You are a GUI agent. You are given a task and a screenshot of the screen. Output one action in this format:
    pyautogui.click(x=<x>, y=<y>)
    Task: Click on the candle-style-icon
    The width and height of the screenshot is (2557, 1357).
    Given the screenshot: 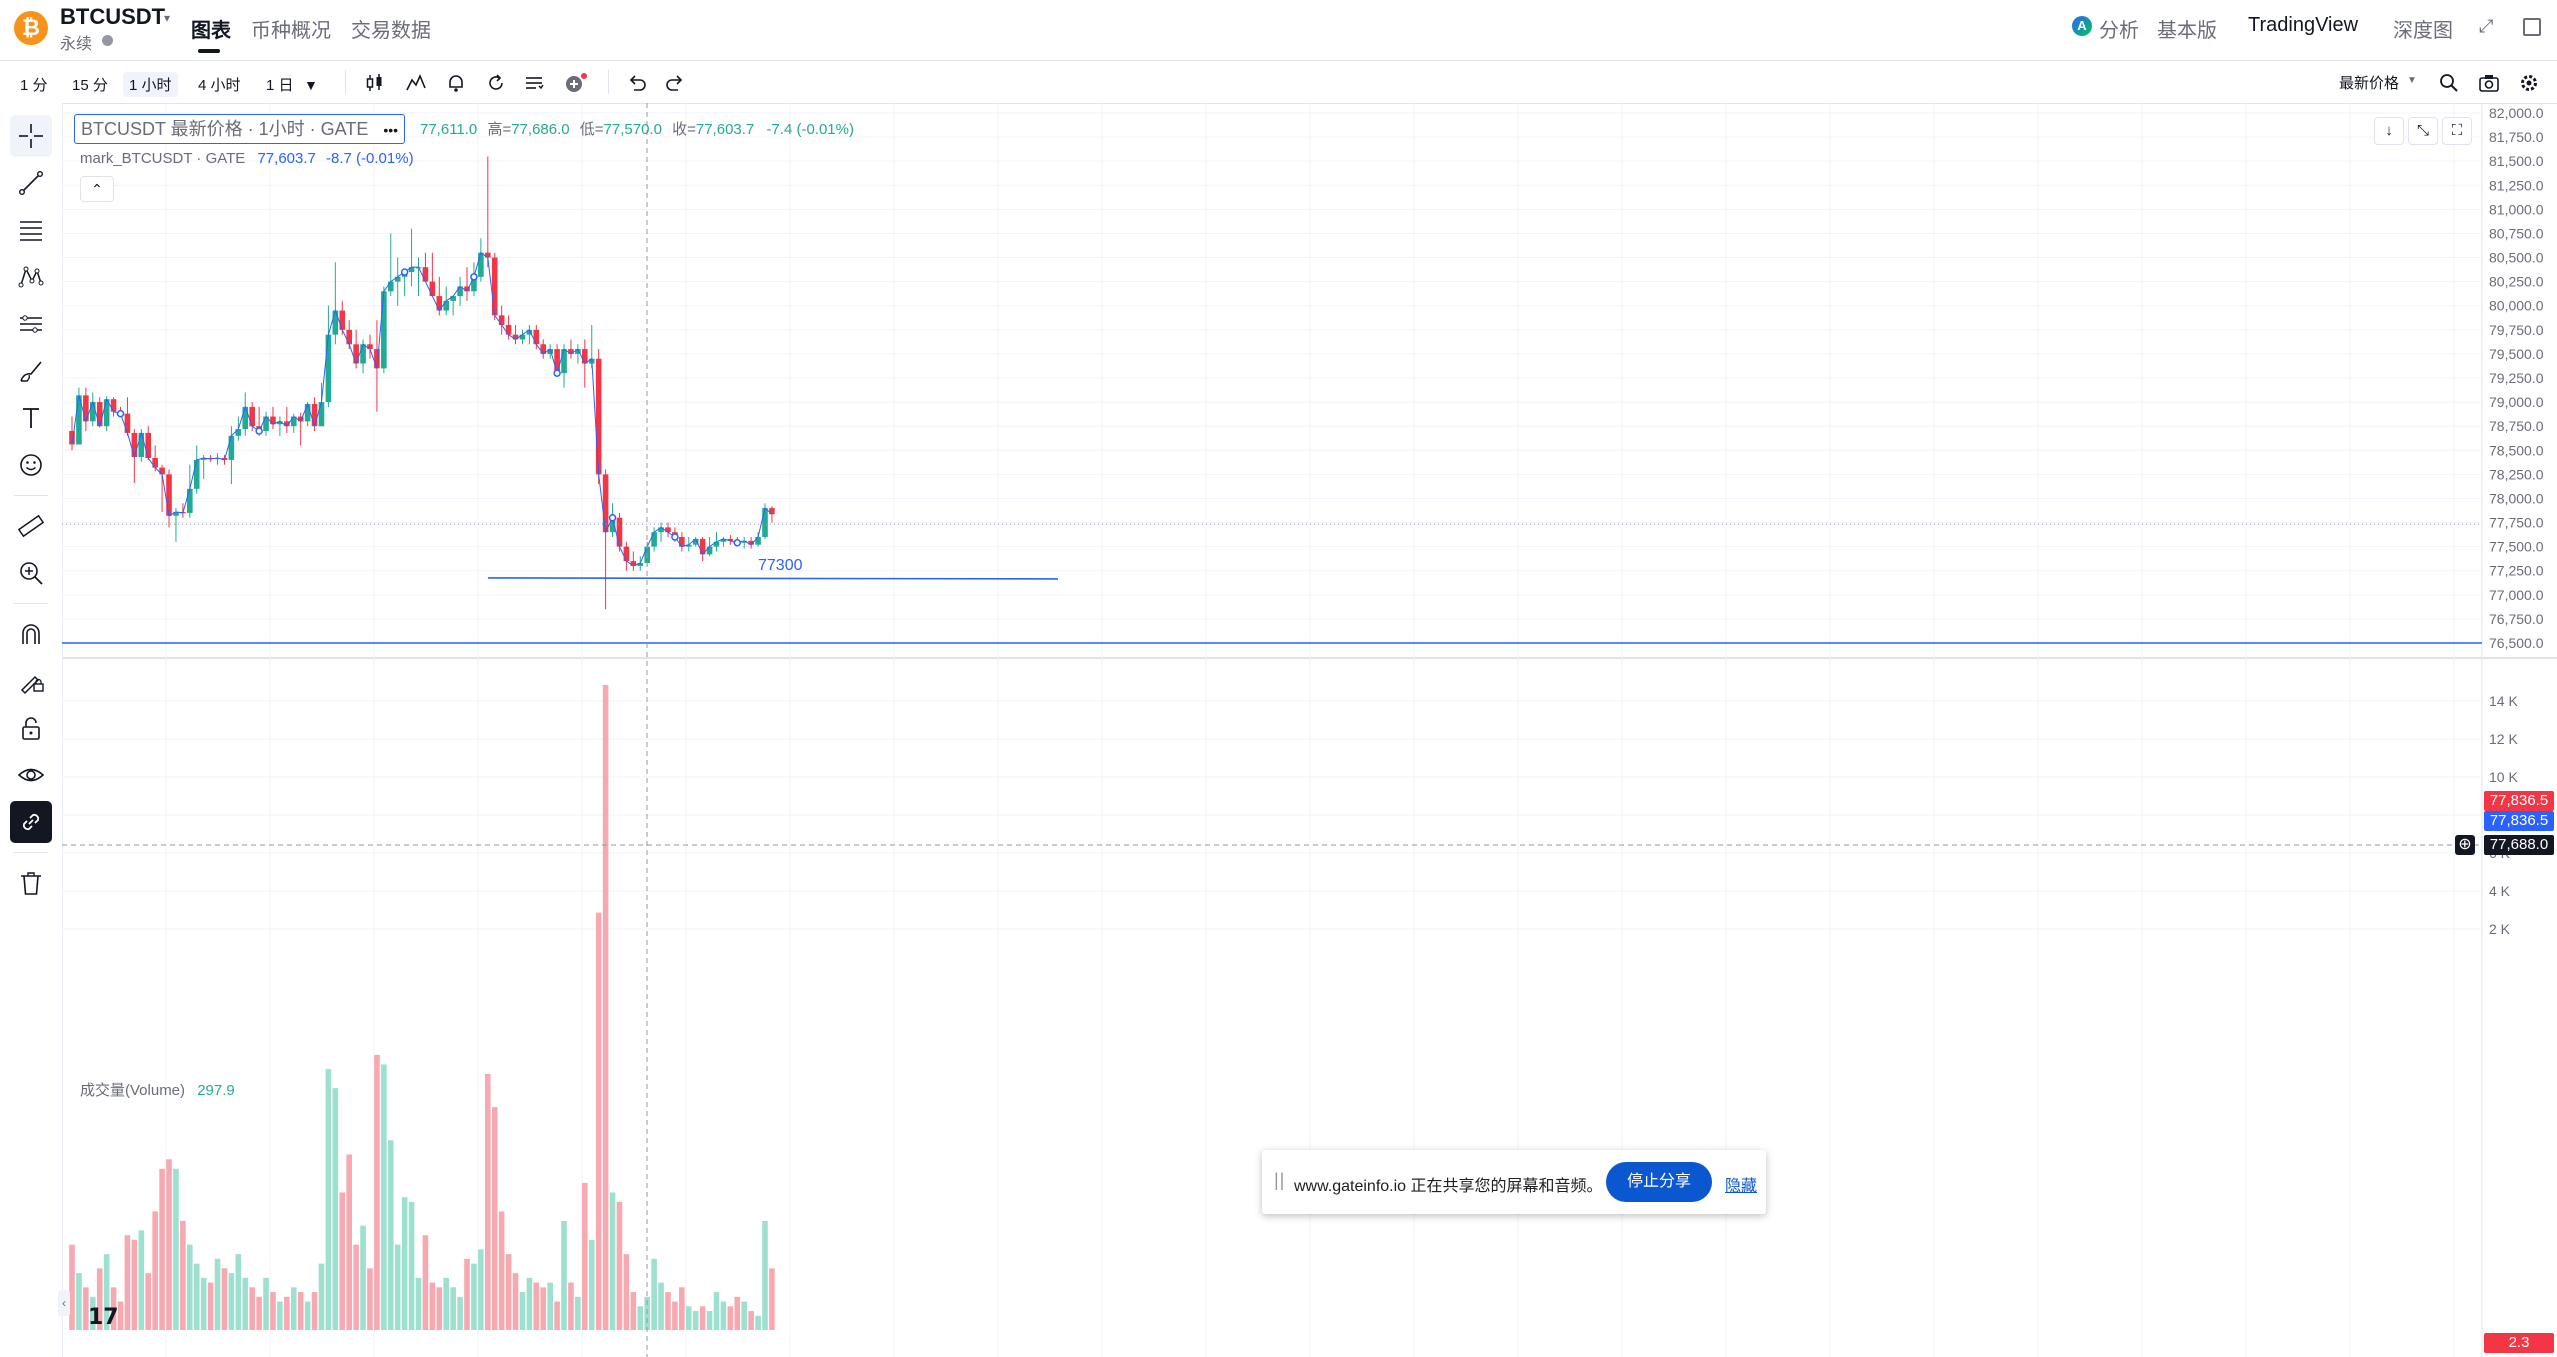 What is the action you would take?
    pyautogui.click(x=375, y=83)
    